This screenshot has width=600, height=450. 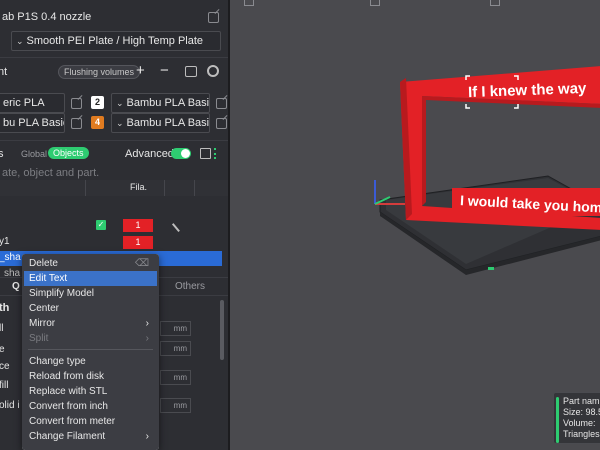 I want to click on setting-label: fill, so click(x=4, y=385).